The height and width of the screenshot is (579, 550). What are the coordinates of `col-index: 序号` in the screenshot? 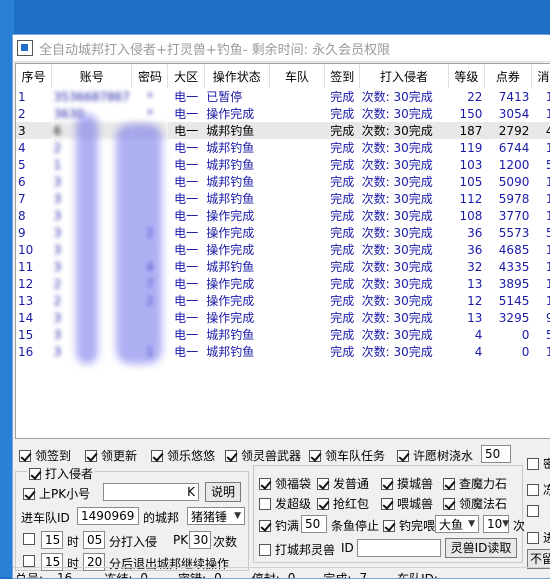 It's located at (34, 76).